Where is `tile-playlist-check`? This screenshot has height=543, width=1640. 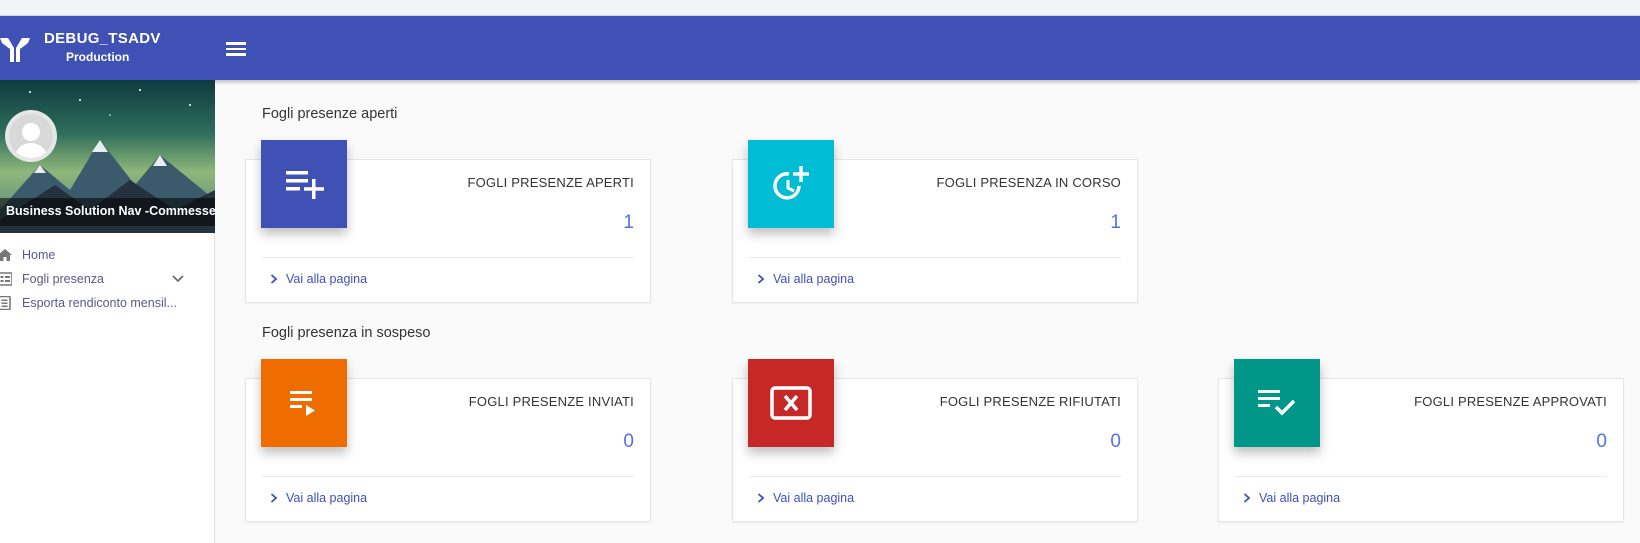 tile-playlist-check is located at coordinates (1277, 403).